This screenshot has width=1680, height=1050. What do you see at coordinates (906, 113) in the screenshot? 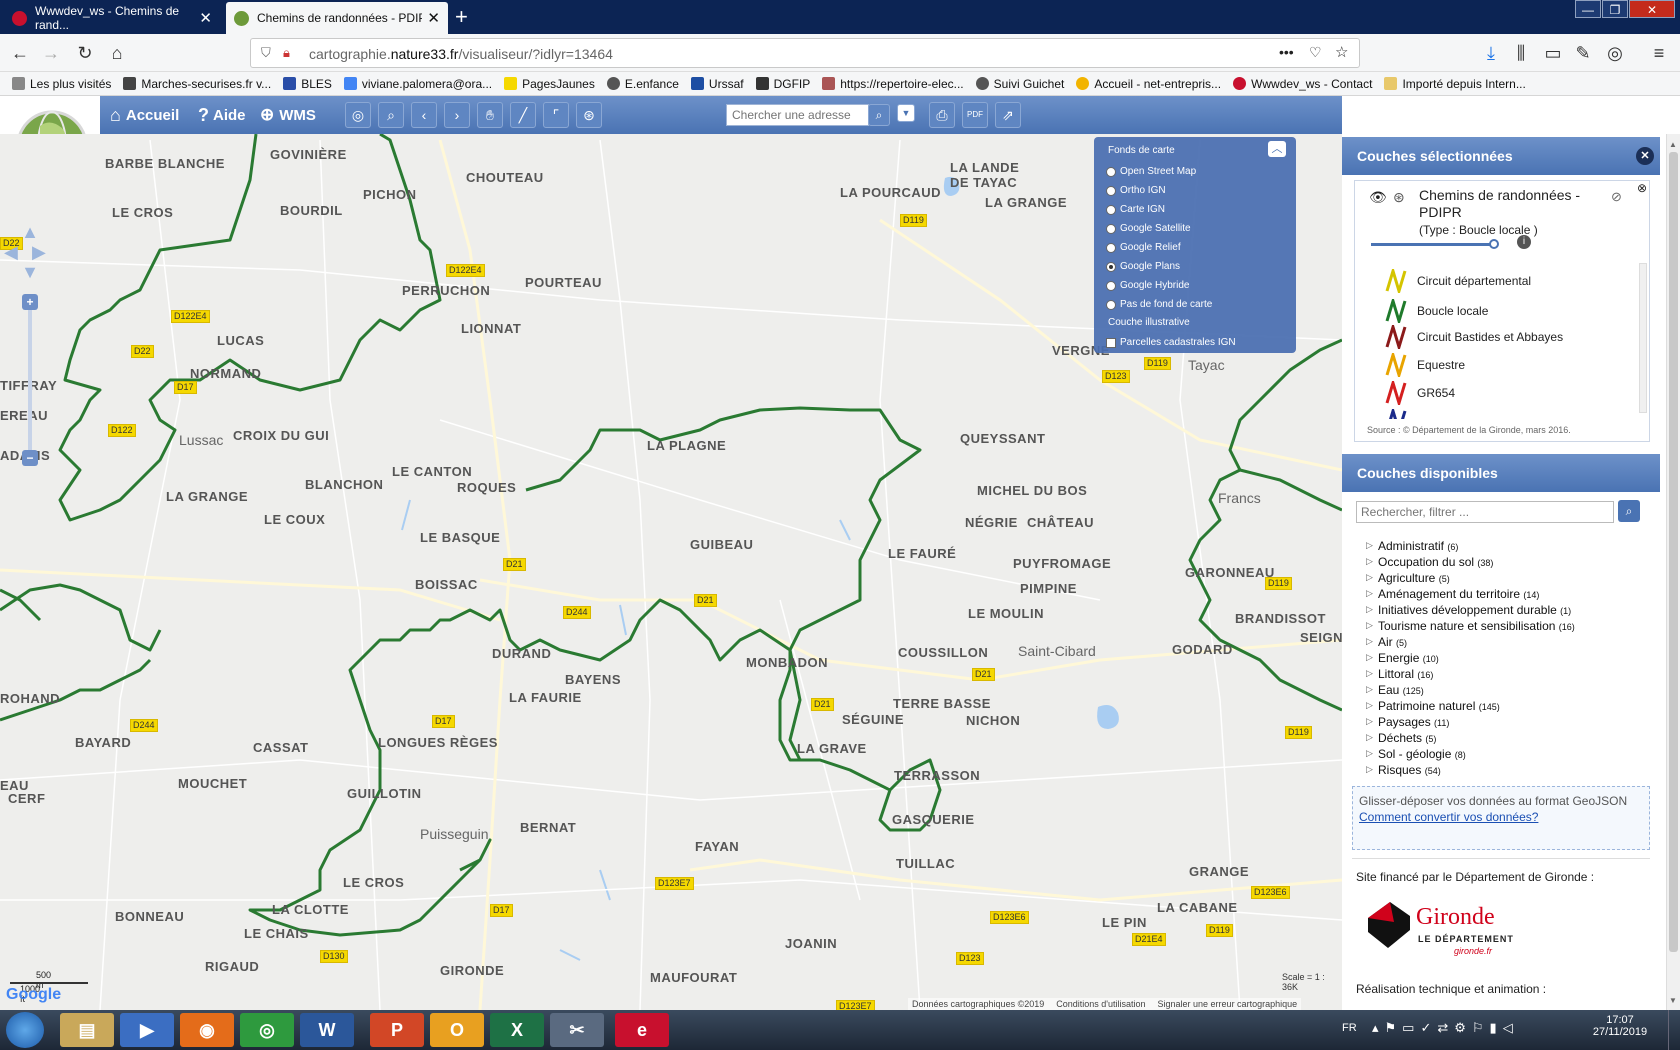
I see `search-options-icon: ▼` at bounding box center [906, 113].